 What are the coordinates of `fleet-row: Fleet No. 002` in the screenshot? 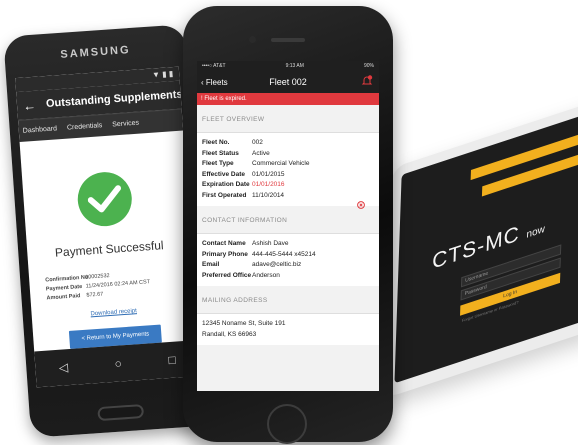 It's located at (232, 142).